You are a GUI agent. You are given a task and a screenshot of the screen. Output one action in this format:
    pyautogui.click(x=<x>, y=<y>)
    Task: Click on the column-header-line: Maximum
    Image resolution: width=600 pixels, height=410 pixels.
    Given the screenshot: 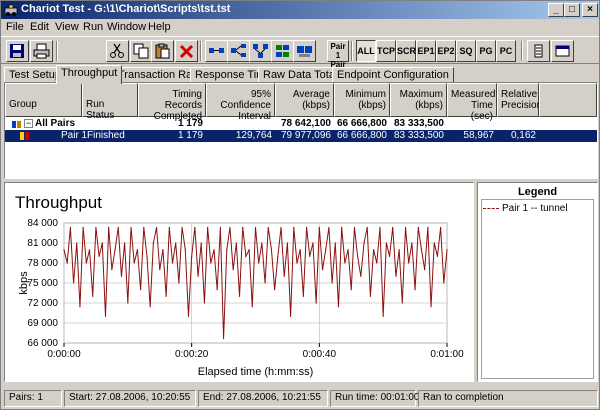 What is the action you would take?
    pyautogui.click(x=421, y=94)
    